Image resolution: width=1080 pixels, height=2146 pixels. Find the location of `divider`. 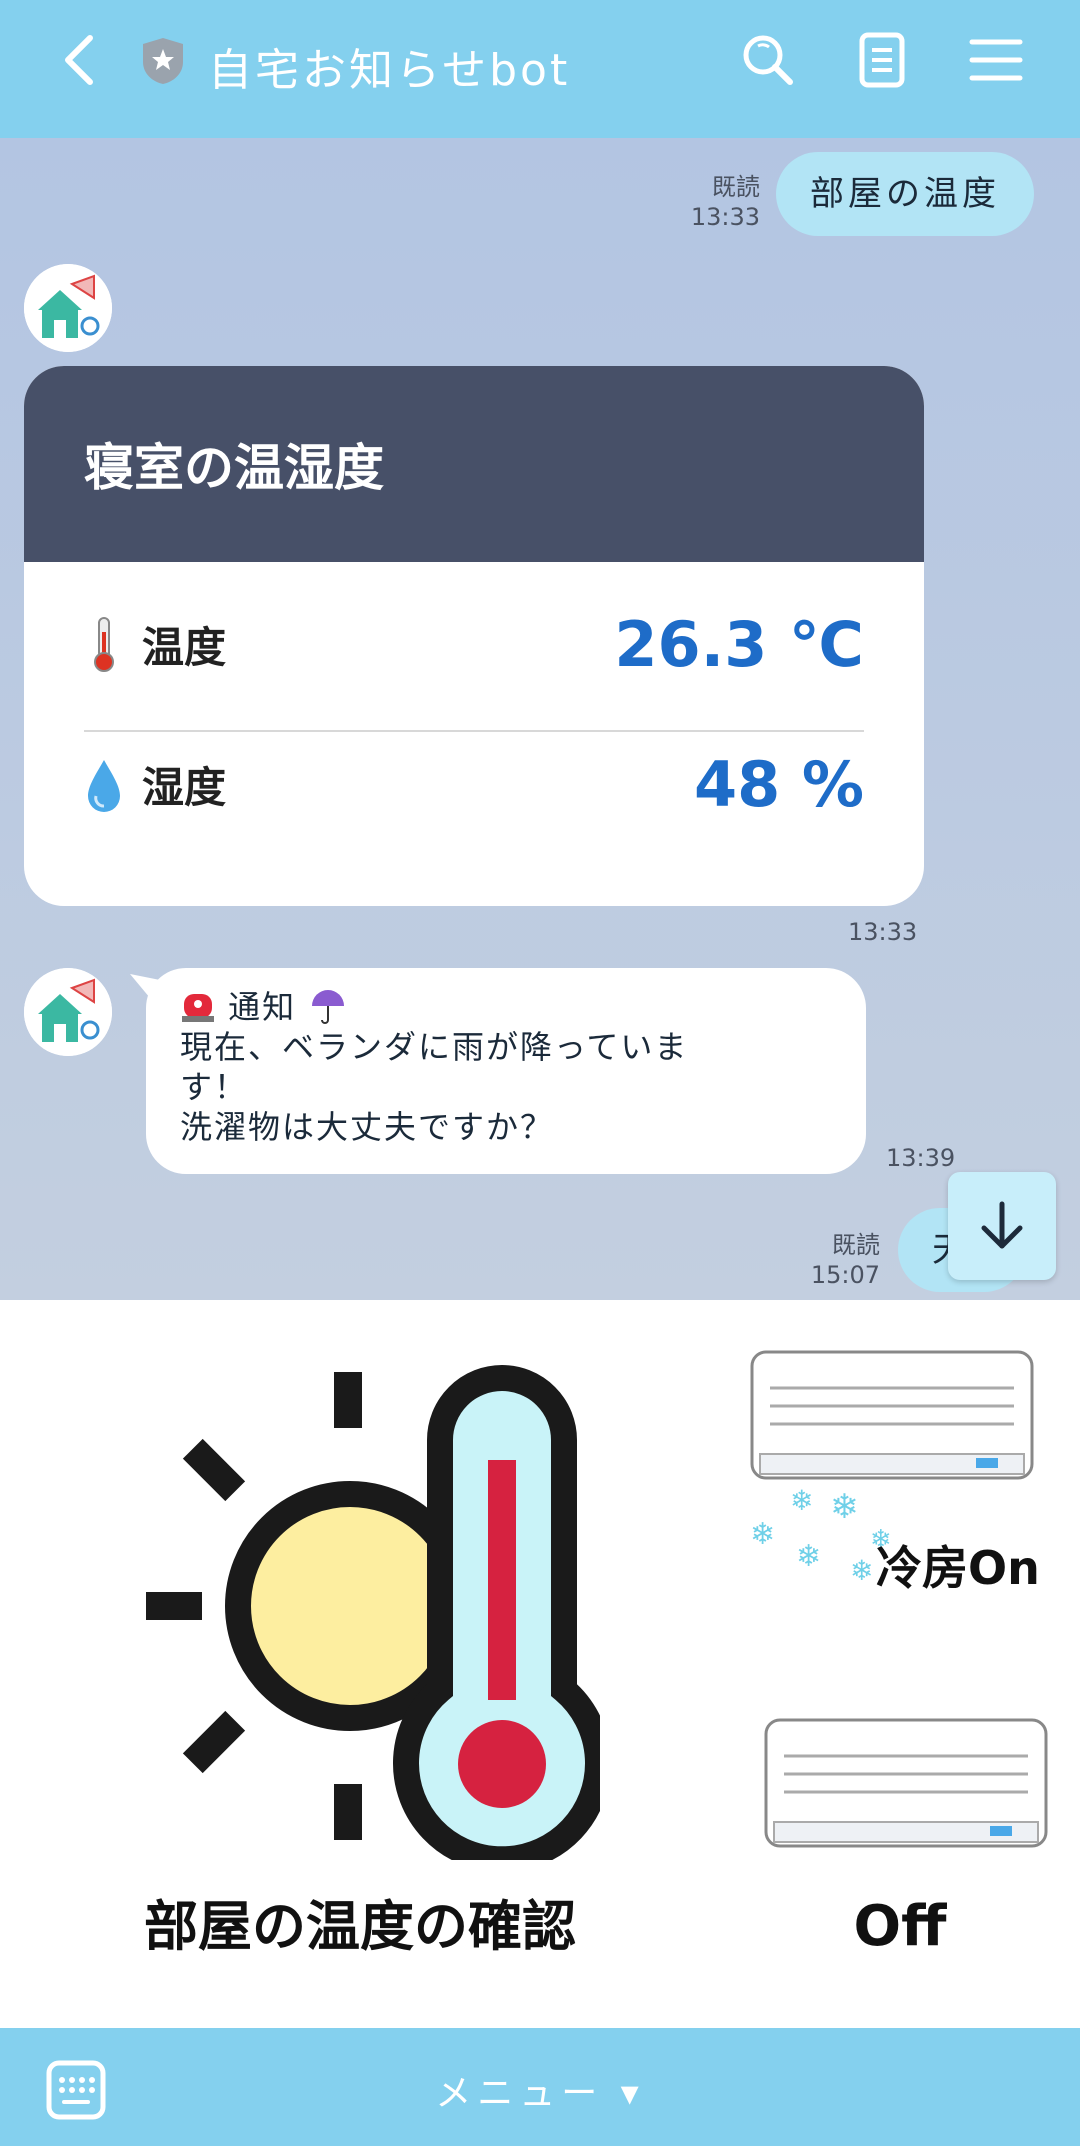

divider is located at coordinates (474, 731).